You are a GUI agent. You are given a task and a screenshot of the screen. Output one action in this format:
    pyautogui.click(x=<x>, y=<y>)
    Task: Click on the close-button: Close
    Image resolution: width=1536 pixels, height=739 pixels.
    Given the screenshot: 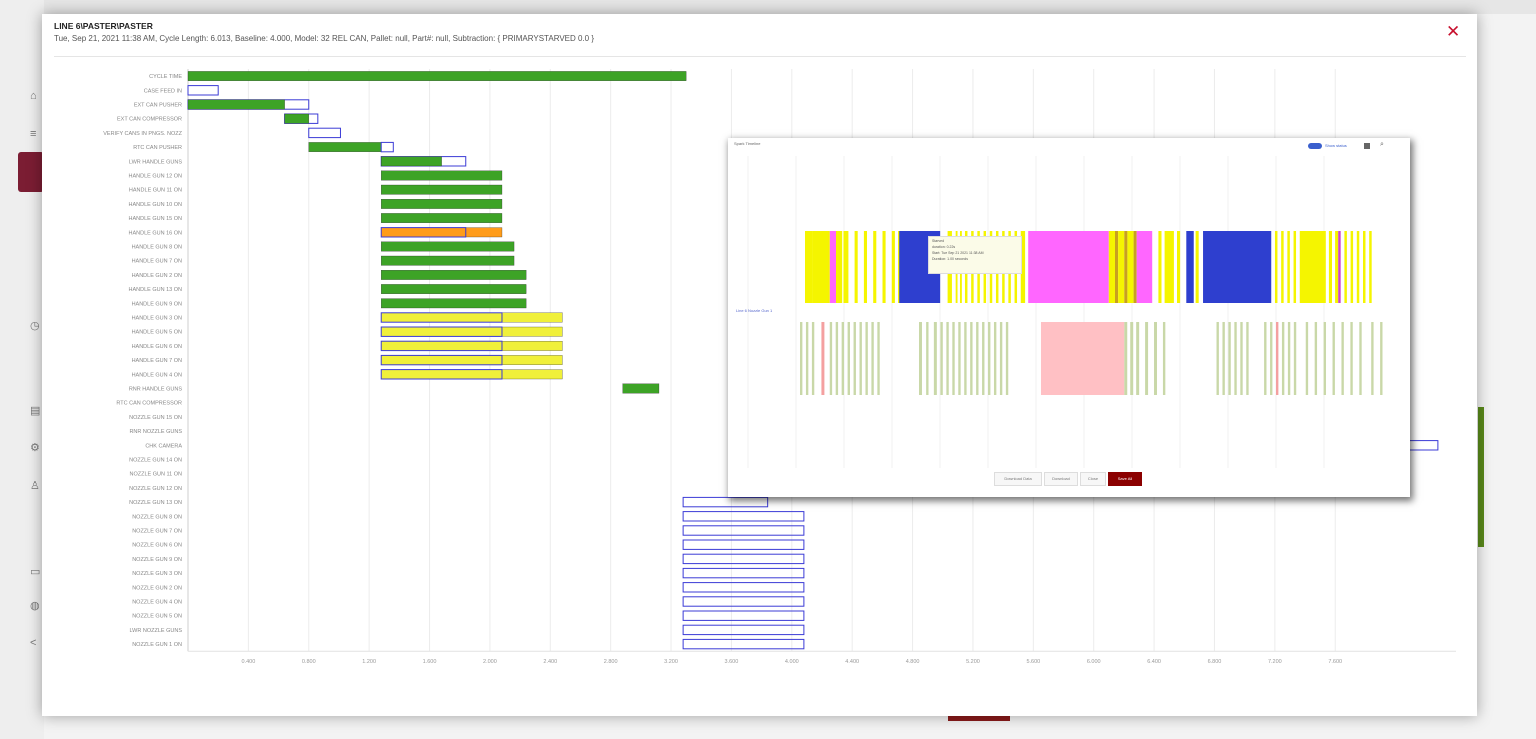 What is the action you would take?
    pyautogui.click(x=1093, y=479)
    